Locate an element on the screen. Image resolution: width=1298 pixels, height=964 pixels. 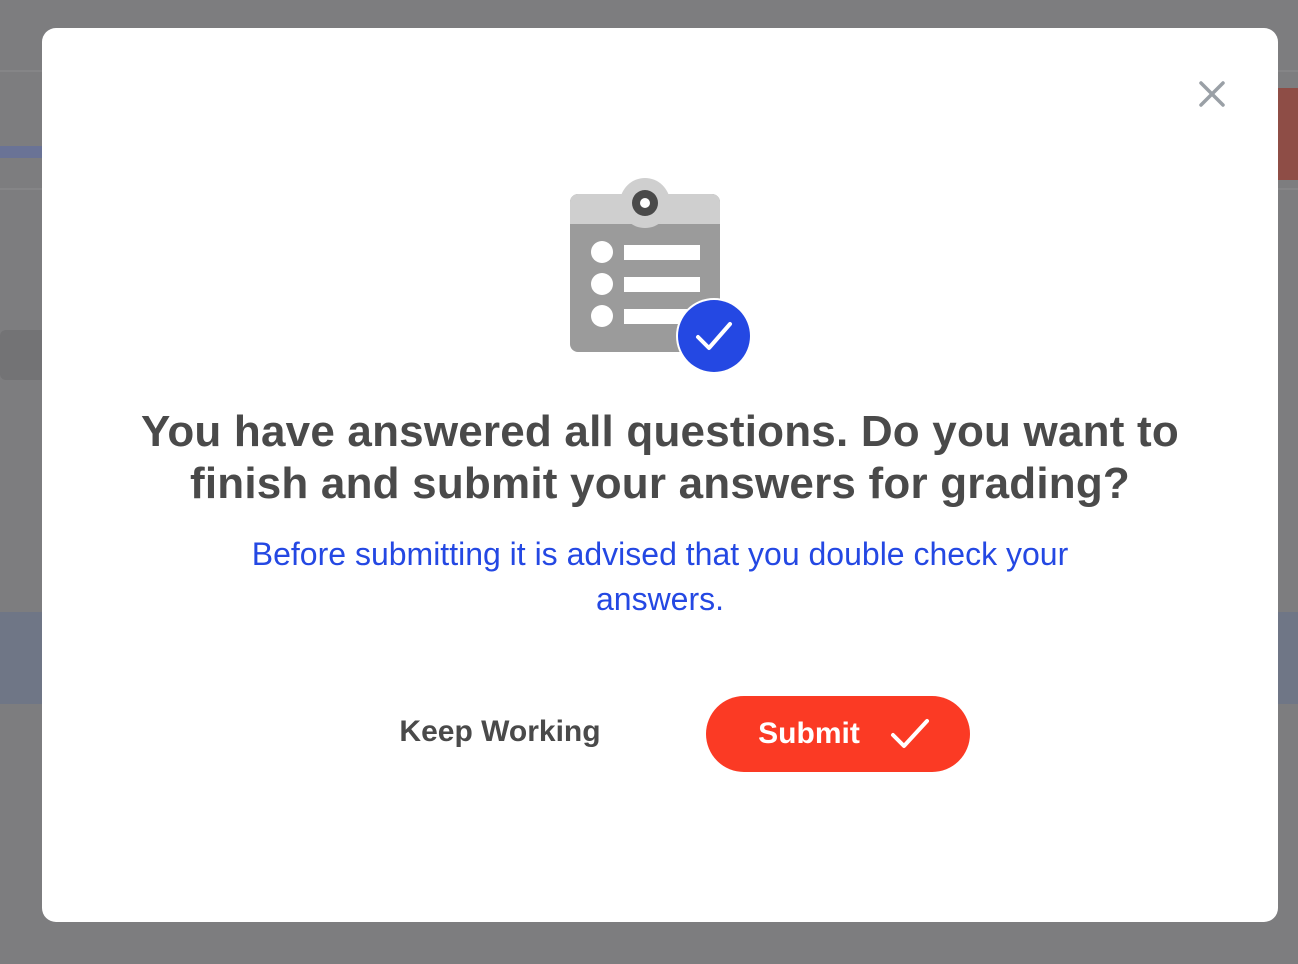
submit-button: Submit is located at coordinates (838, 734).